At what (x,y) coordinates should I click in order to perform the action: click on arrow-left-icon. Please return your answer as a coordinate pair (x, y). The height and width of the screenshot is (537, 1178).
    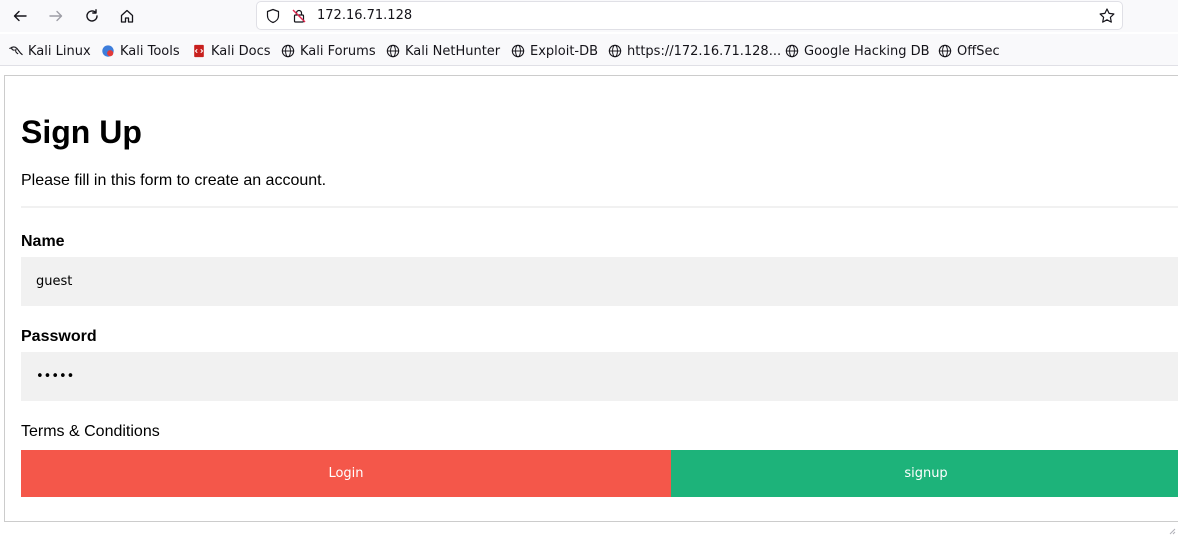
    Looking at the image, I should click on (20, 16).